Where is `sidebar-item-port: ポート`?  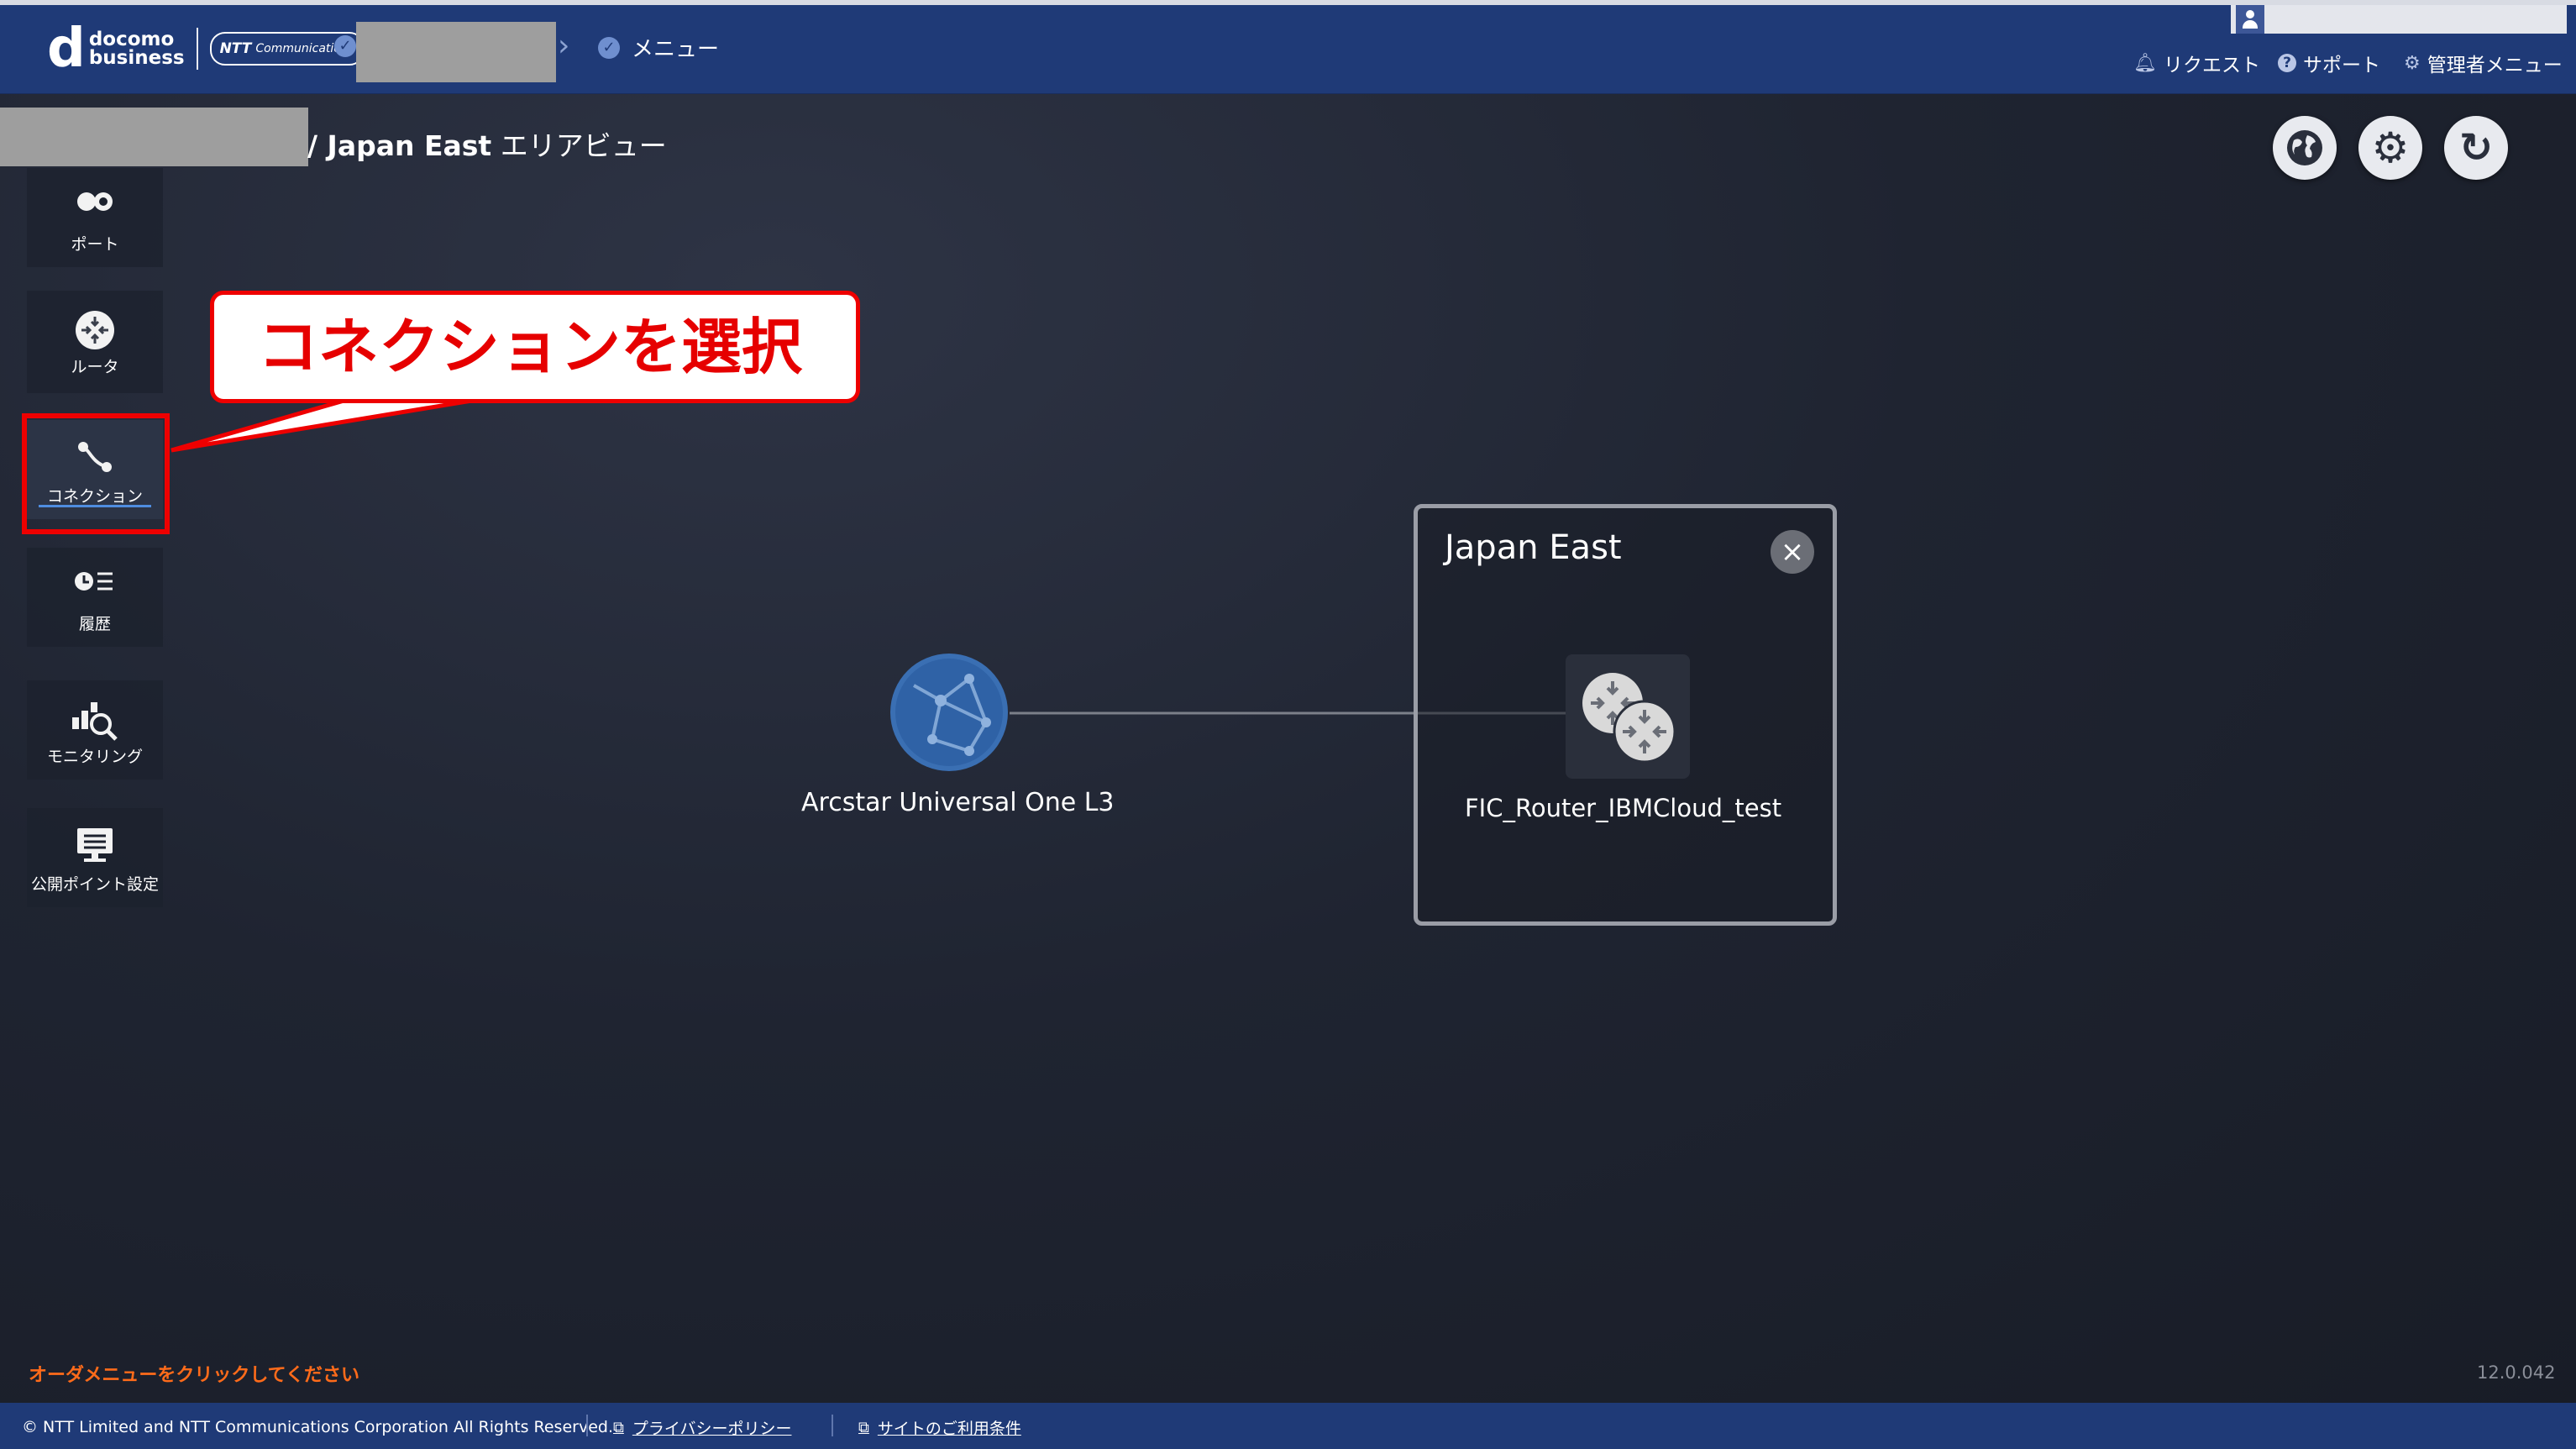 sidebar-item-port: ポート is located at coordinates (95, 217).